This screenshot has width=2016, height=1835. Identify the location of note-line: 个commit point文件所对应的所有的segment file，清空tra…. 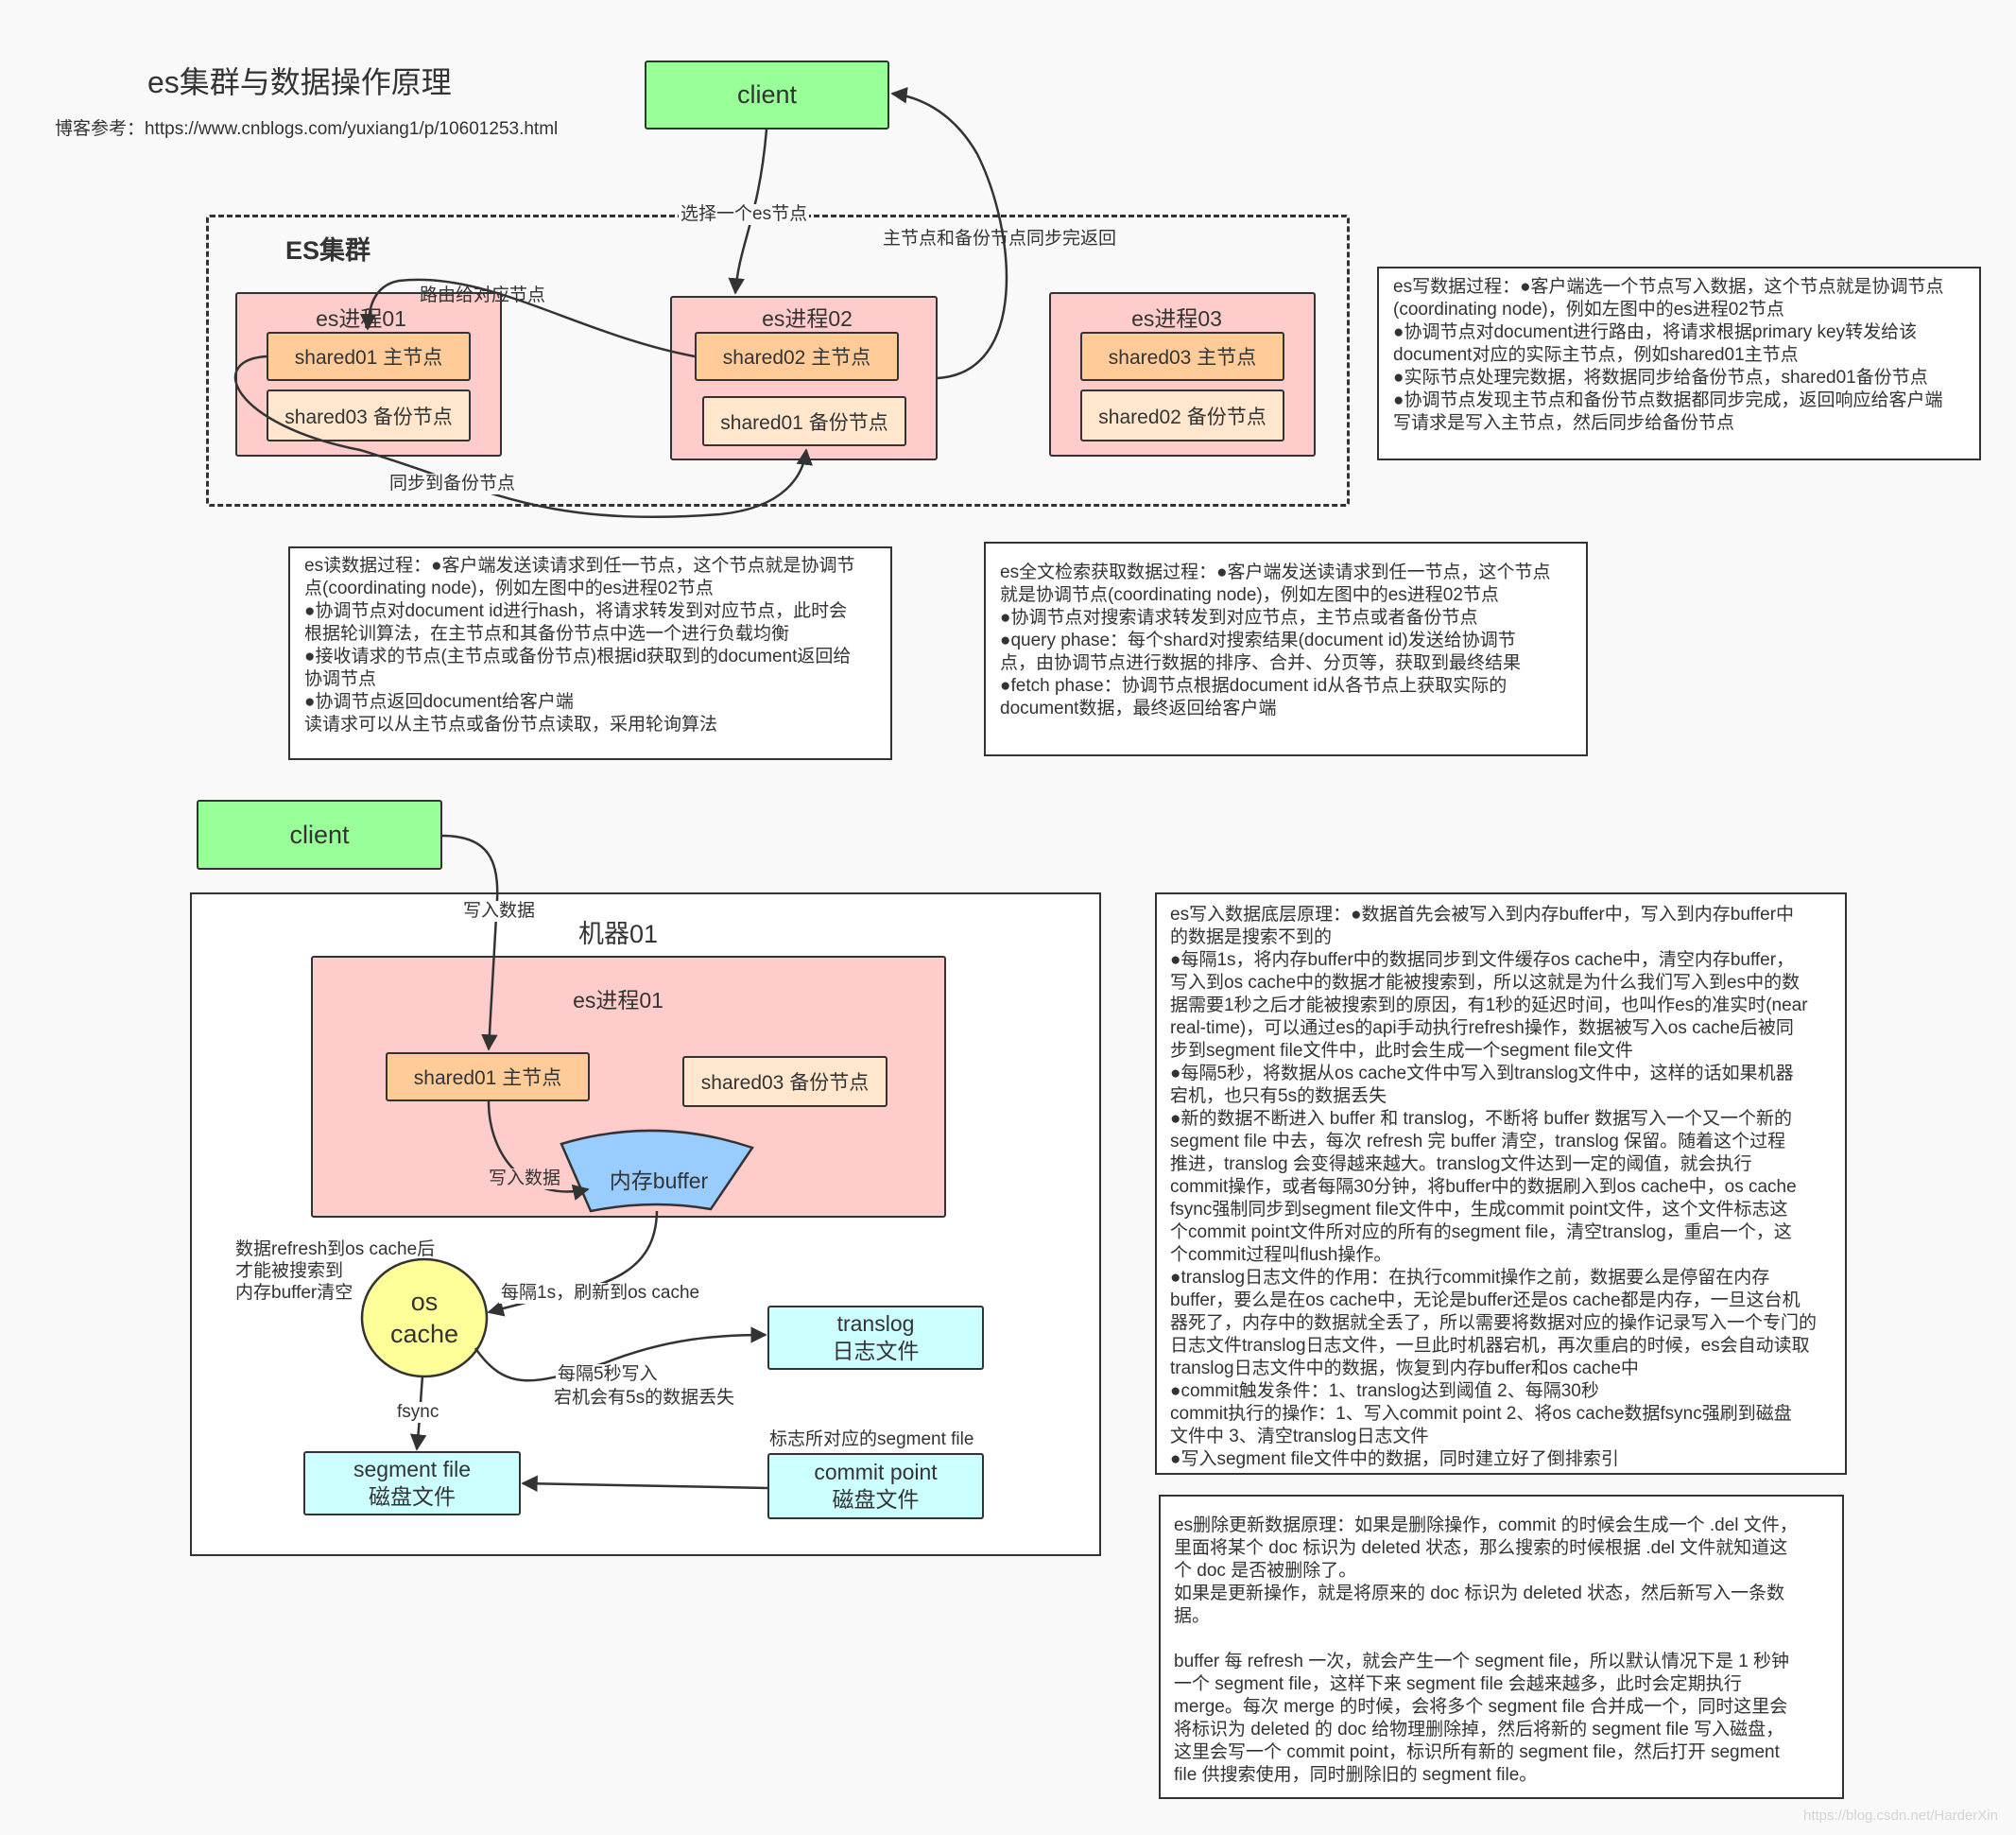
(1481, 1232).